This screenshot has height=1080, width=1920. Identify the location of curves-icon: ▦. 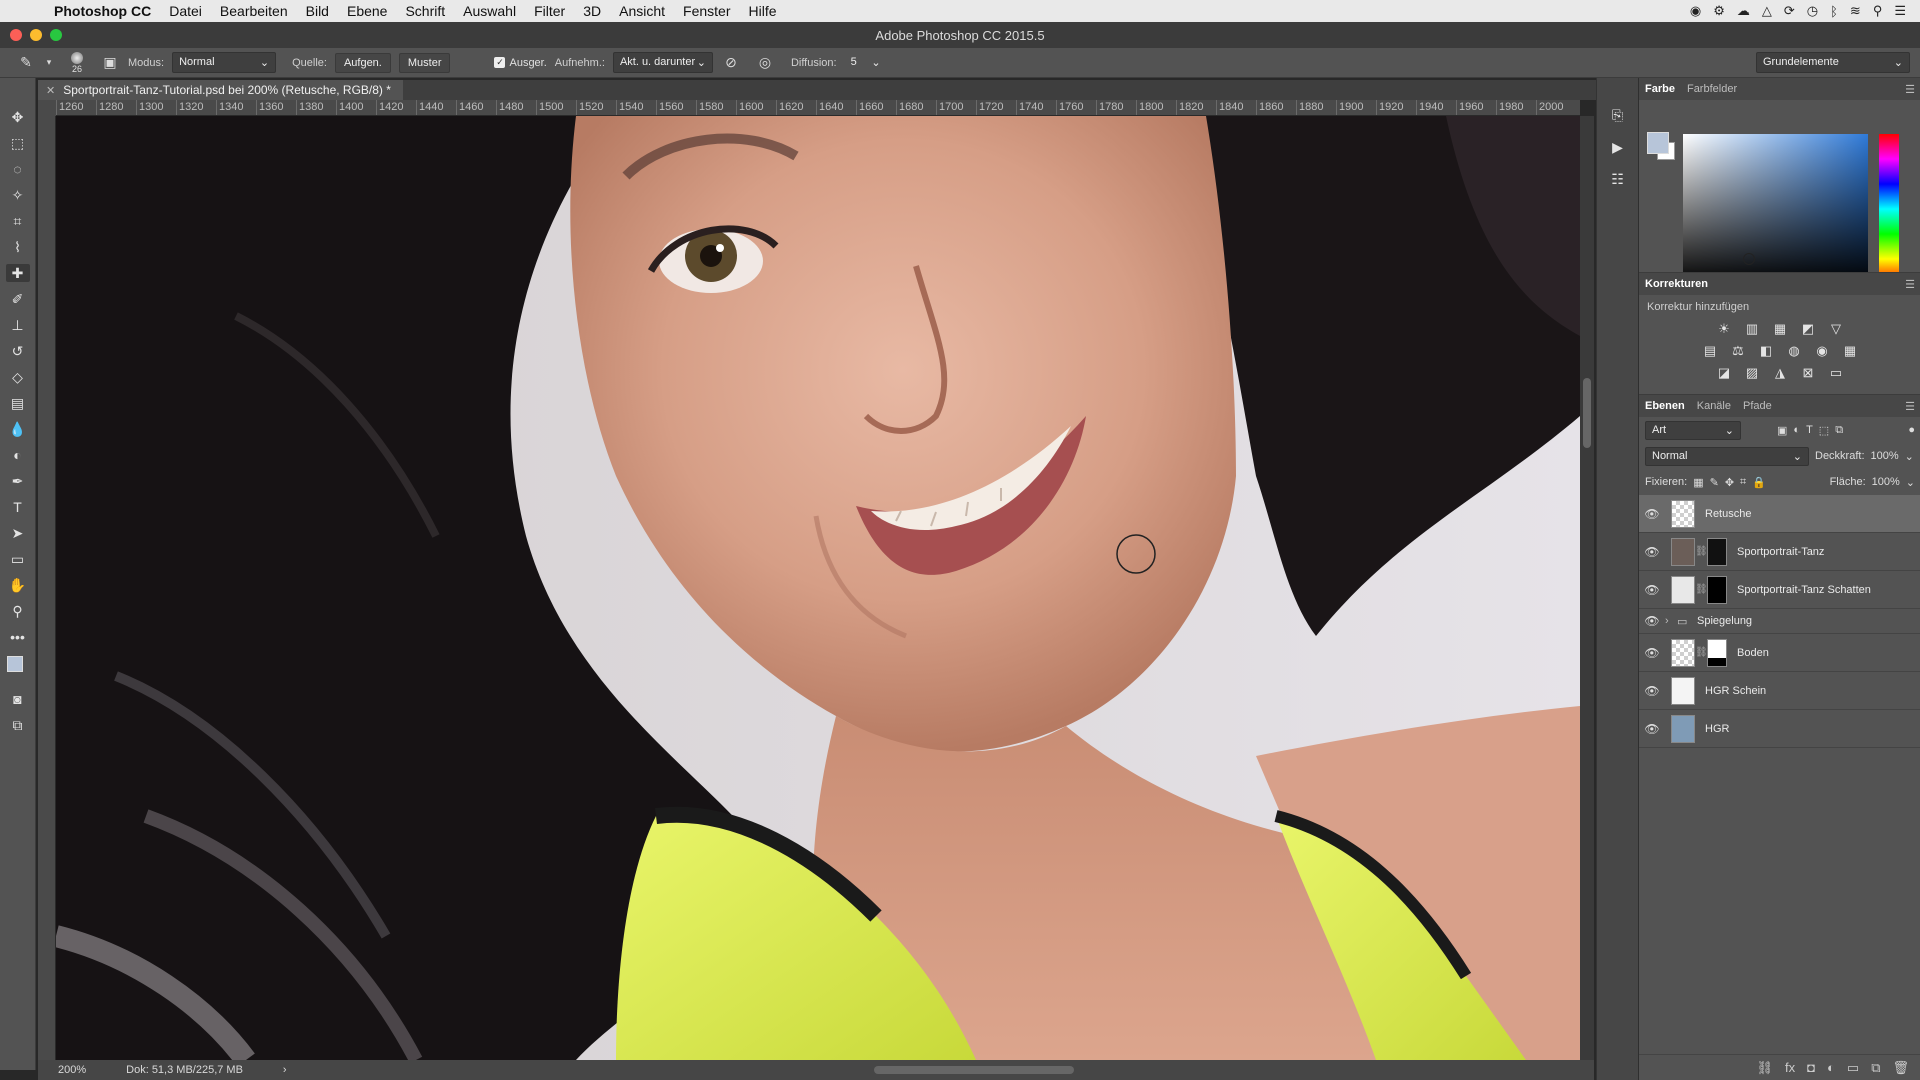
(1780, 329).